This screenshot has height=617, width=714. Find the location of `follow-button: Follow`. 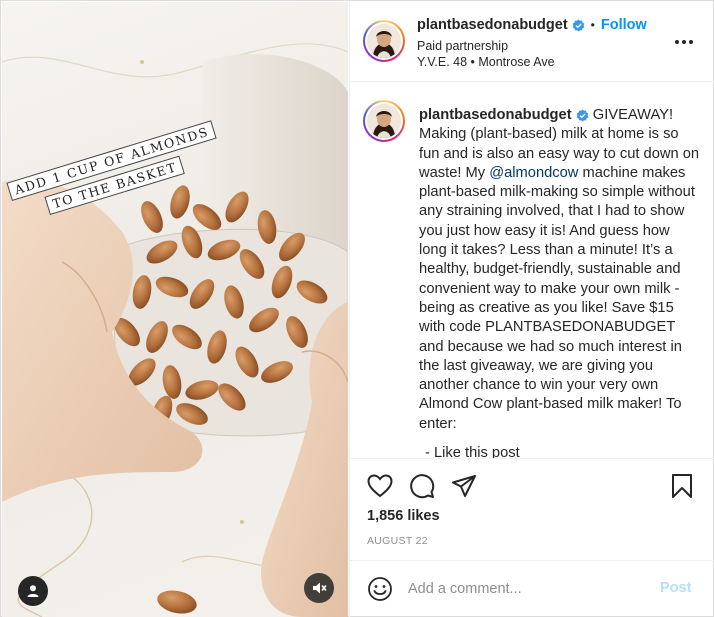

follow-button: Follow is located at coordinates (624, 25).